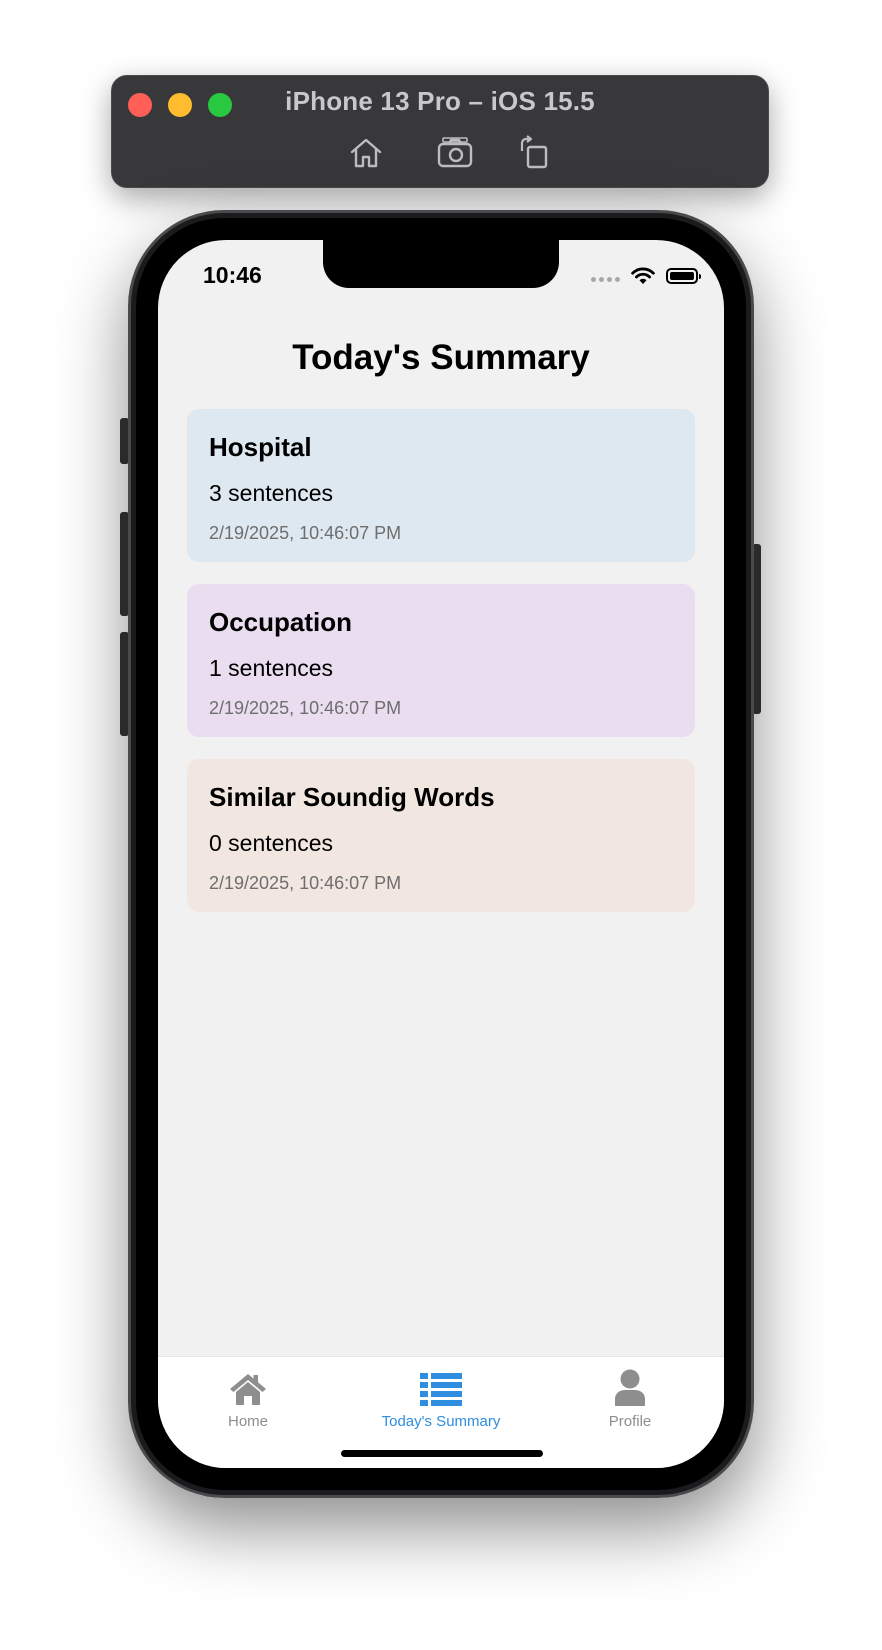 The width and height of the screenshot is (882, 1650). Describe the element at coordinates (247, 1421) in the screenshot. I see `tab-label: Home` at that location.